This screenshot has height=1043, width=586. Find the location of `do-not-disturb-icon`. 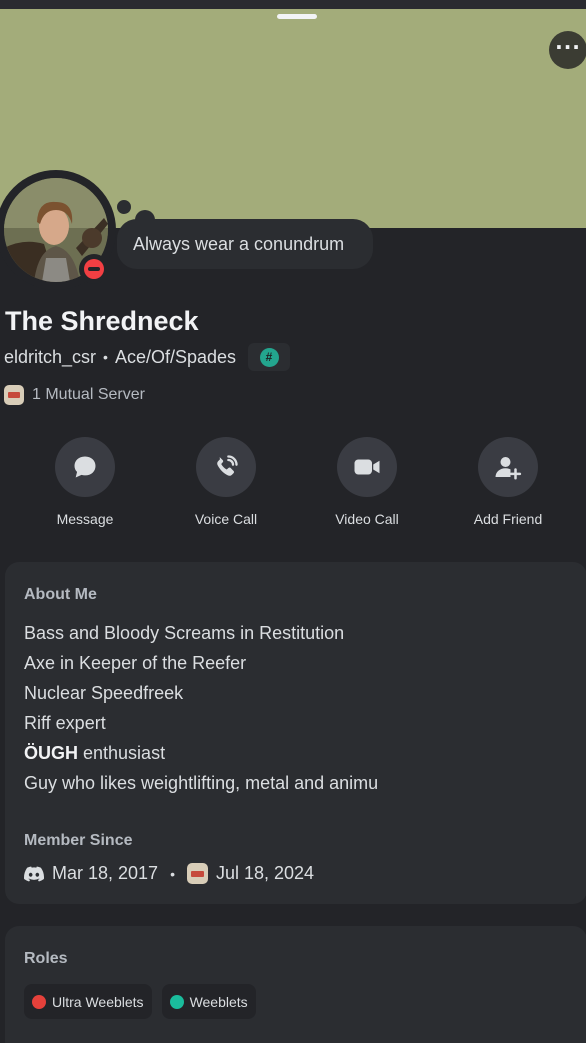

do-not-disturb-icon is located at coordinates (94, 269).